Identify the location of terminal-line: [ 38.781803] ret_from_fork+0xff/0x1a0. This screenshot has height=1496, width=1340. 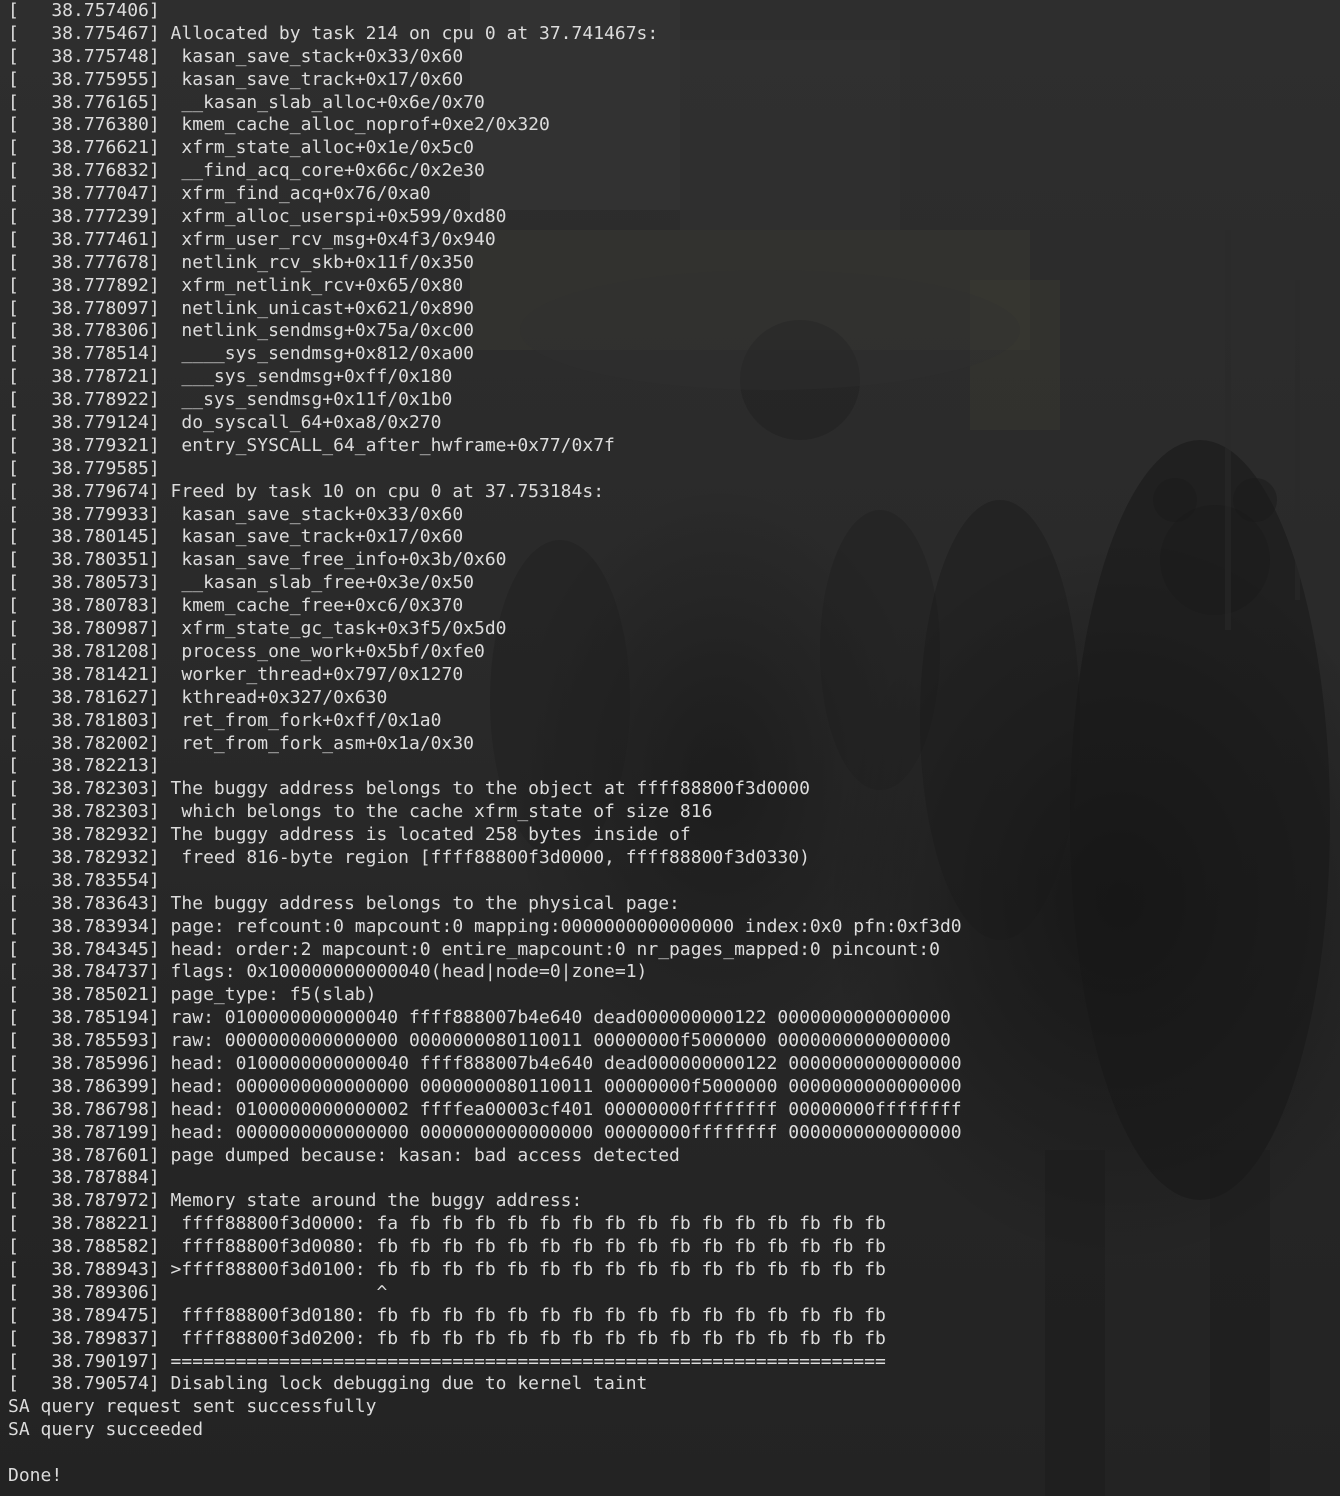
(225, 720).